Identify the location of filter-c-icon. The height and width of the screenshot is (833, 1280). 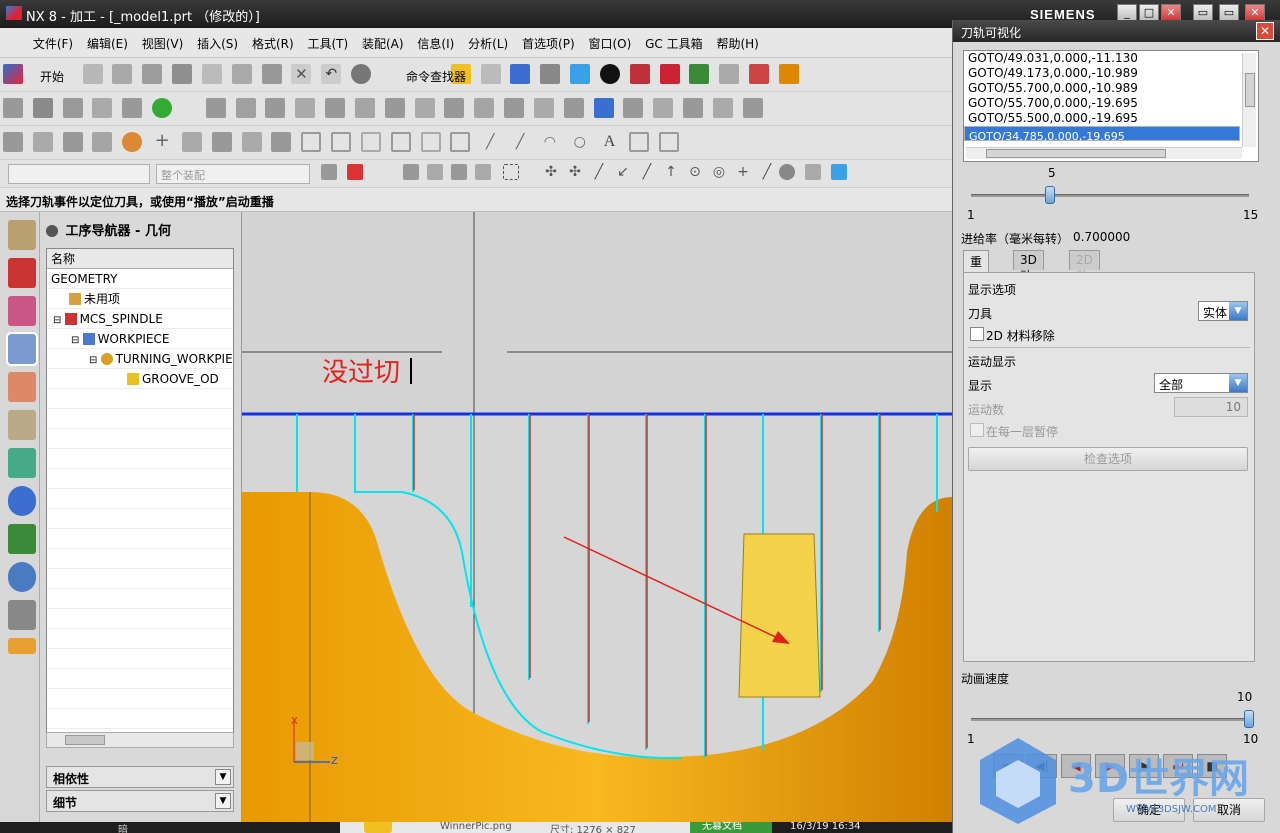
(435, 172).